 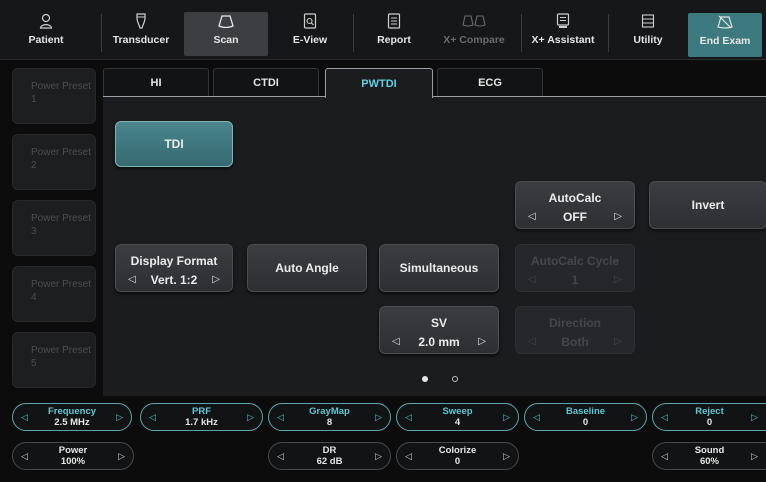 I want to click on preset-button-3: Power Preset 3, so click(x=54, y=228).